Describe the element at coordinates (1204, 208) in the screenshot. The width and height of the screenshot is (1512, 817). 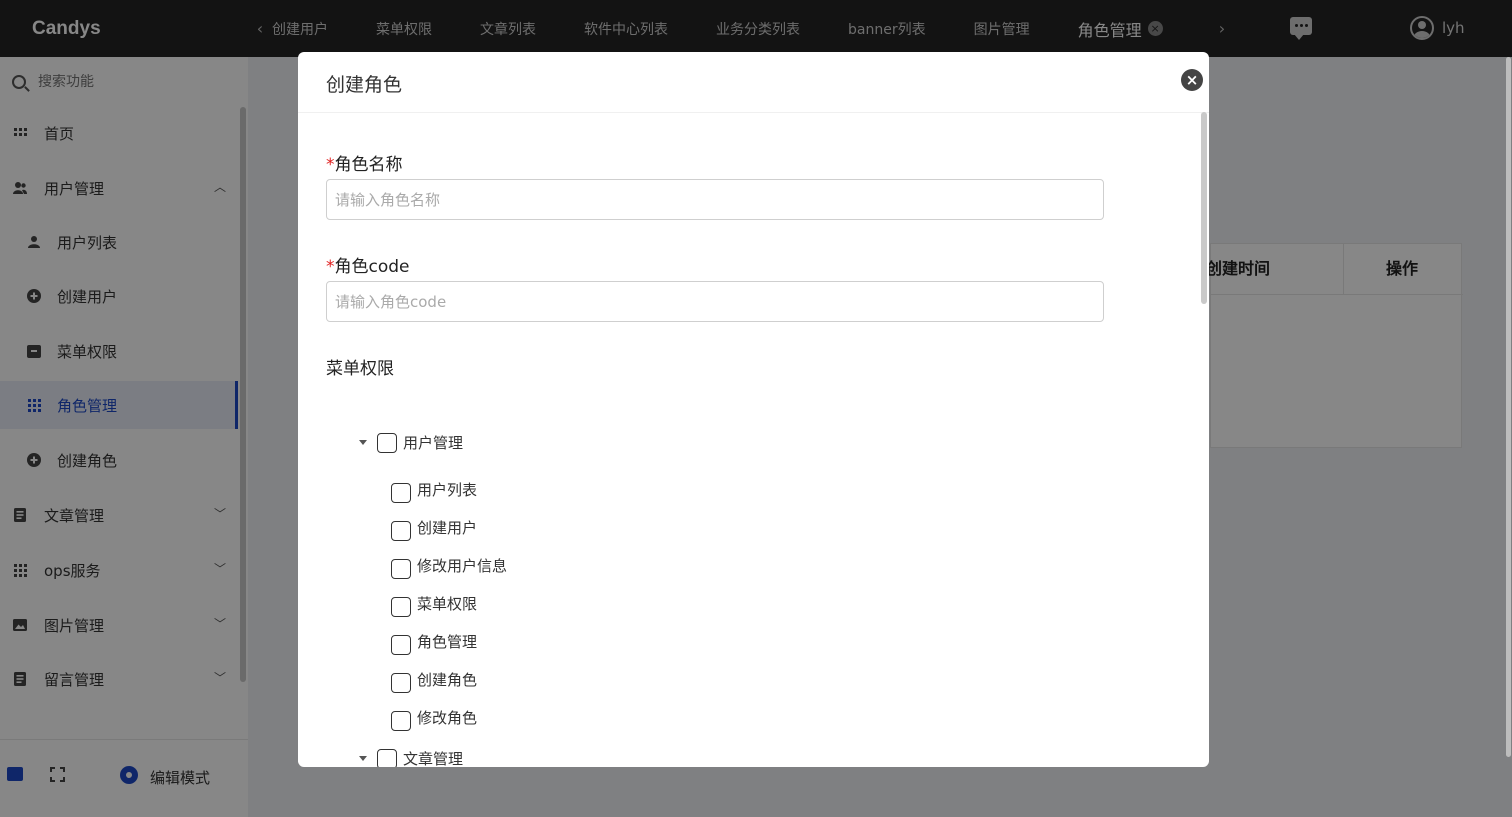
I see `dialog-scrollbar` at that location.